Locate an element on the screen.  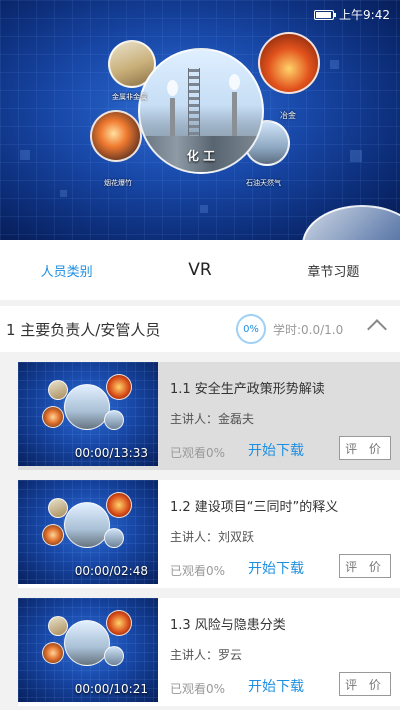
metallurgy-bubble is located at coordinates (289, 63).